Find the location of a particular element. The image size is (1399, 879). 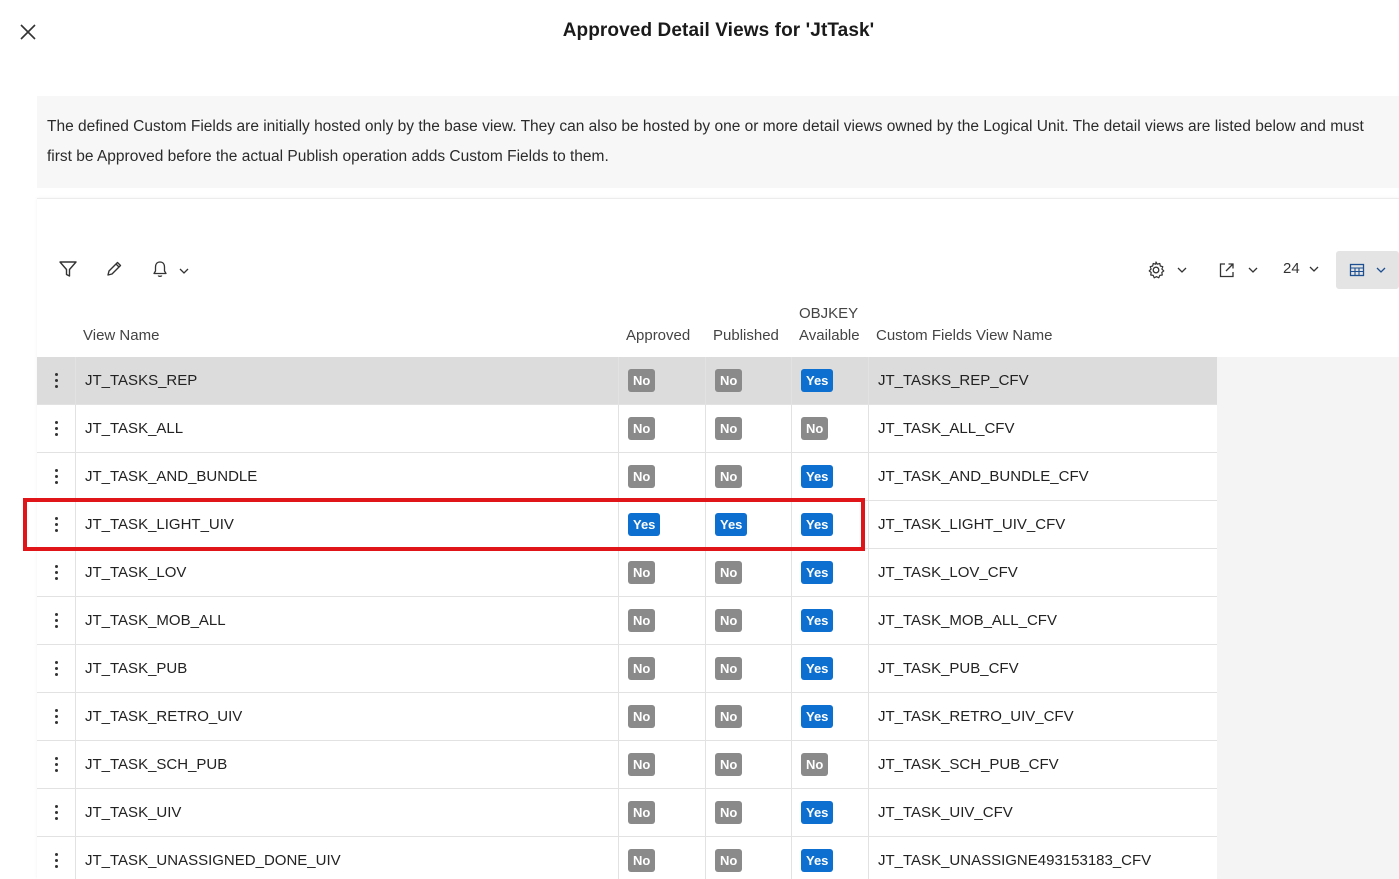

cf-view-name-cell-text: JT_TASK_LOV_CFV is located at coordinates (948, 572).